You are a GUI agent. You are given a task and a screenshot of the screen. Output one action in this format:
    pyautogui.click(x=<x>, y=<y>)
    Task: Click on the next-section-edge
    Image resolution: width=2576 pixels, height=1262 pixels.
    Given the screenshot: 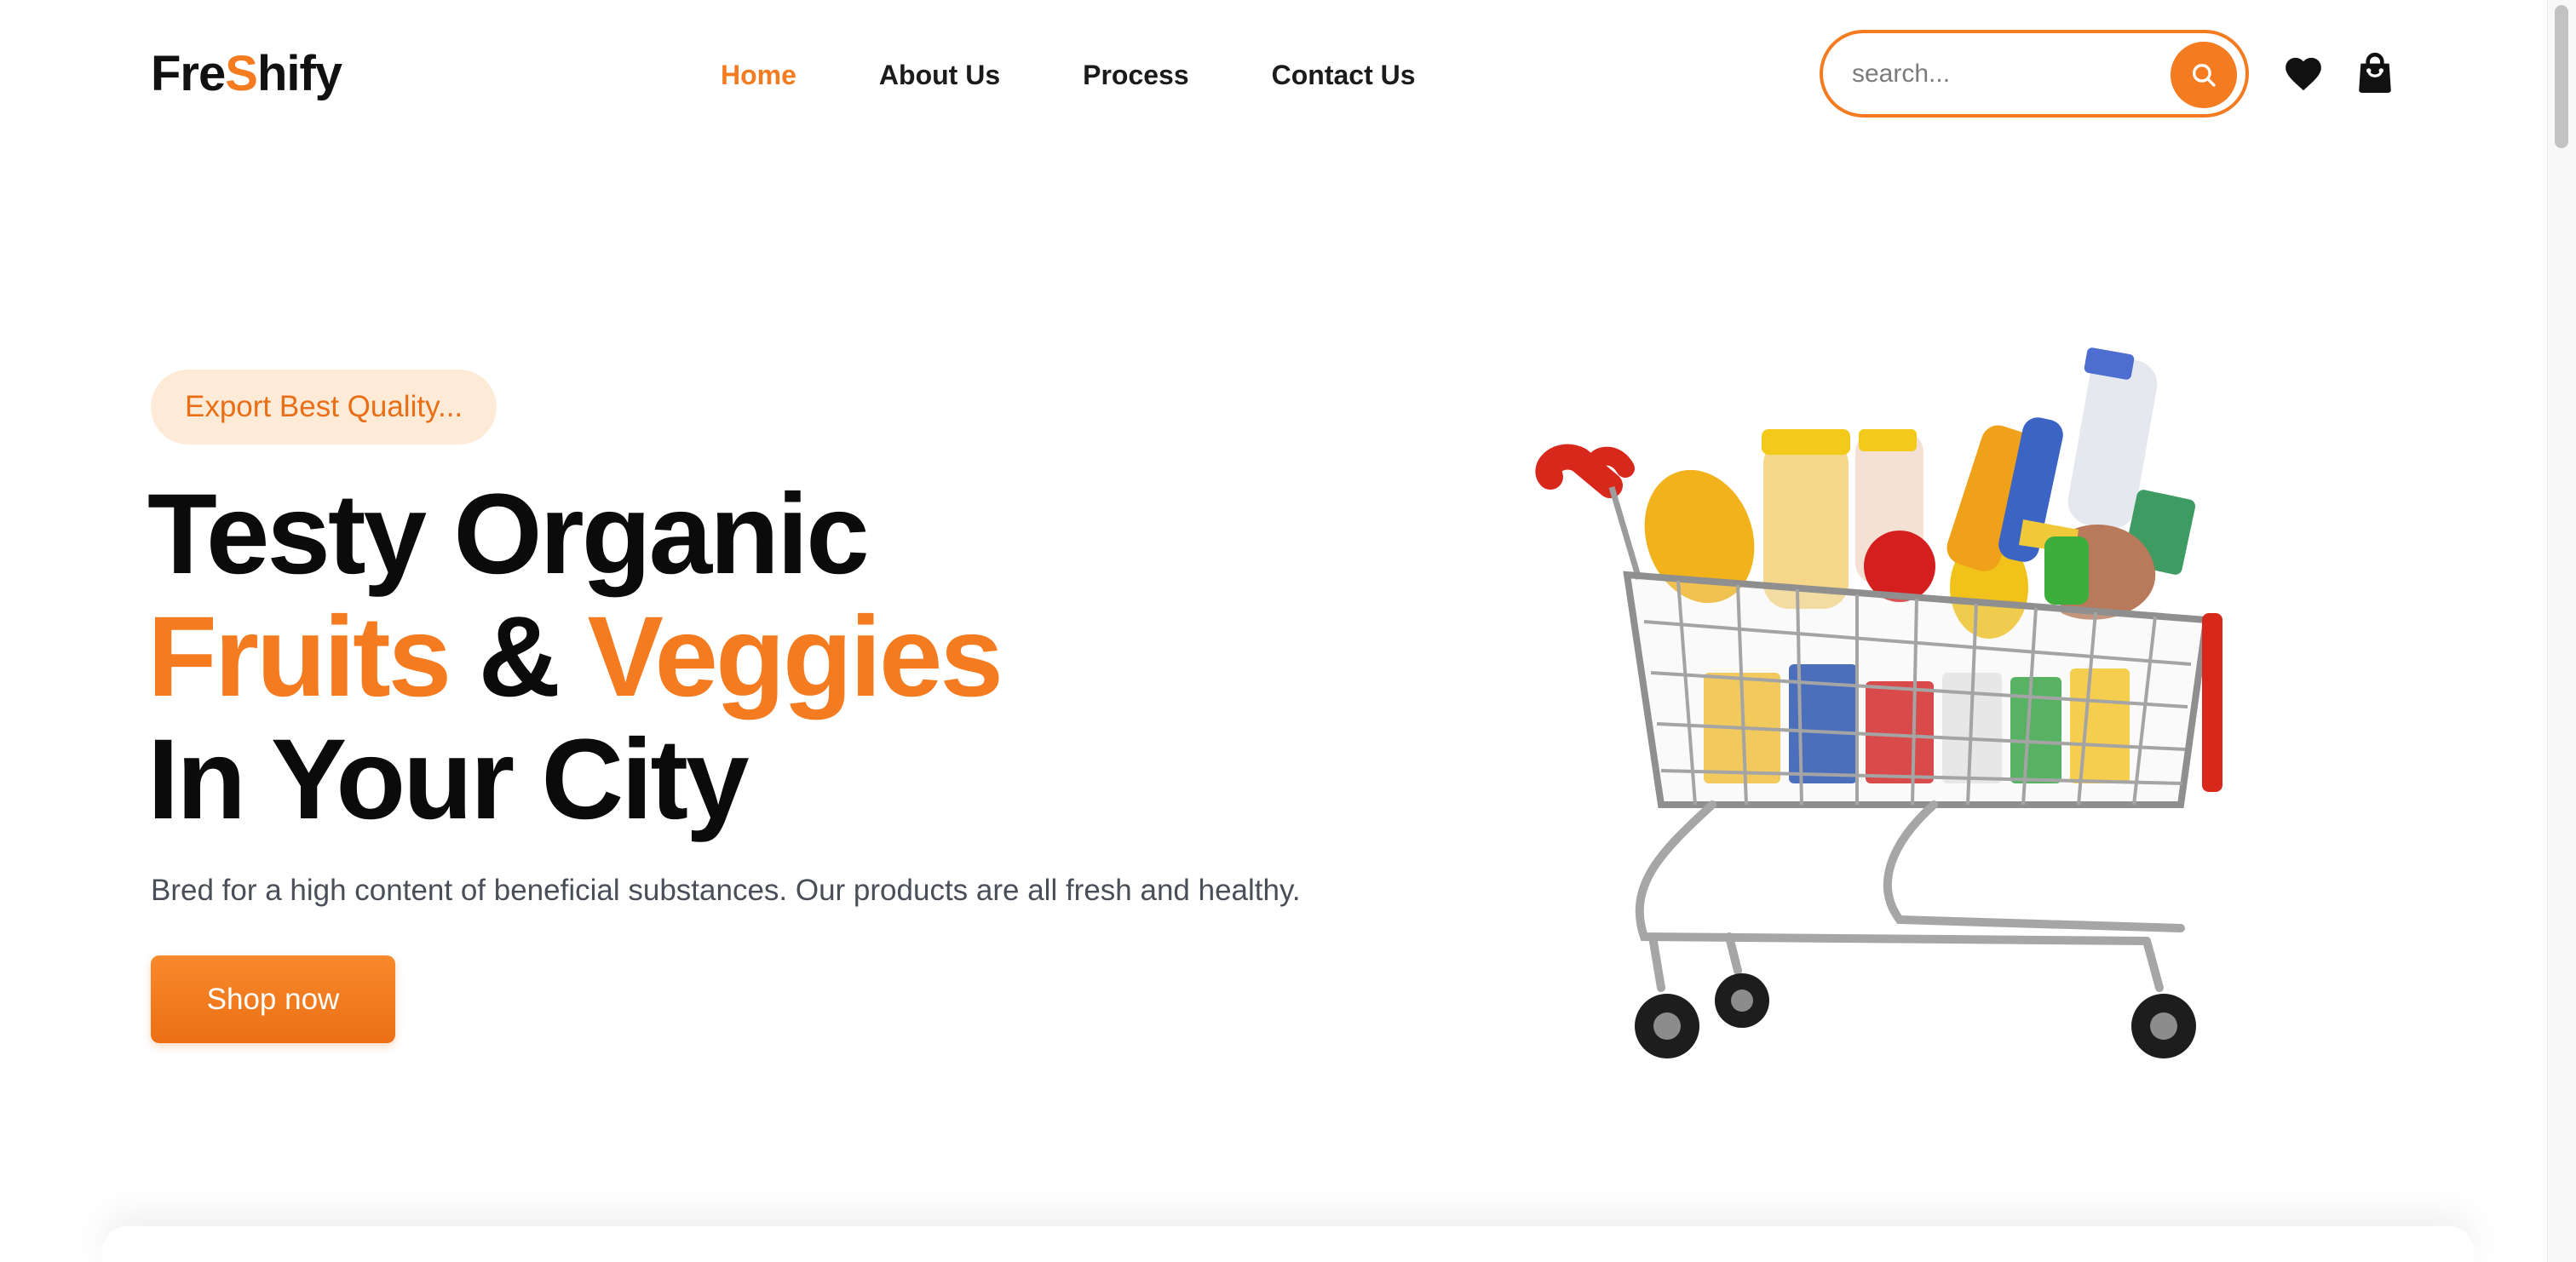 What is the action you would take?
    pyautogui.click(x=1288, y=1244)
    